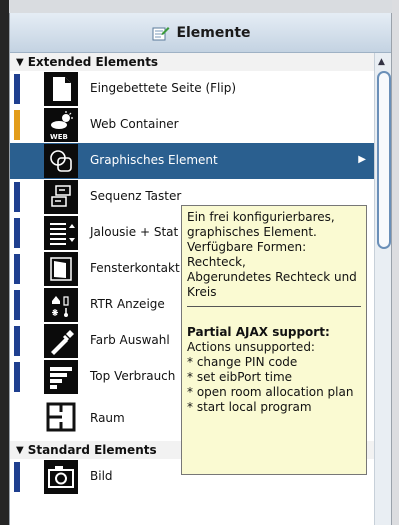 The height and width of the screenshot is (525, 399). Describe the element at coordinates (134, 232) in the screenshot. I see `item-label: Jalousie + Stat` at that location.